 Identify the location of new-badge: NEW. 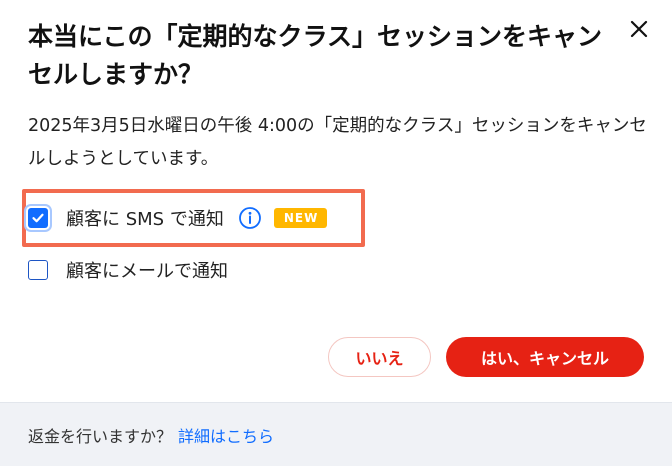
(300, 218).